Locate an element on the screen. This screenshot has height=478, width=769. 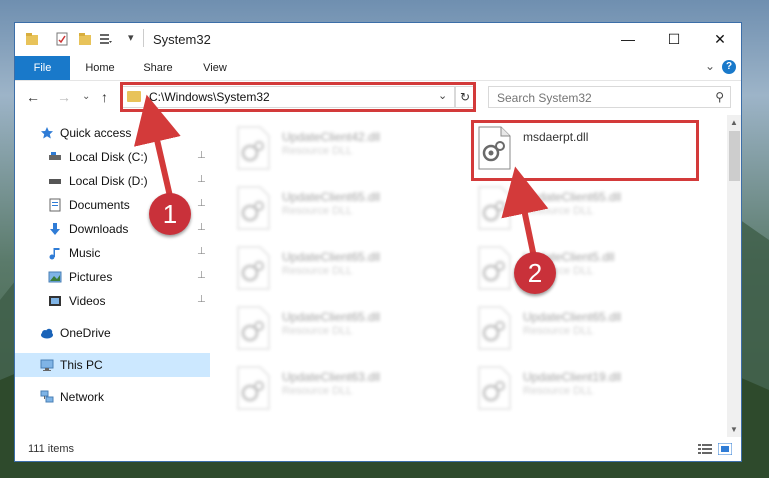
sidebar-item-label: Local Disk (C:) is located at coordinates (108, 157).